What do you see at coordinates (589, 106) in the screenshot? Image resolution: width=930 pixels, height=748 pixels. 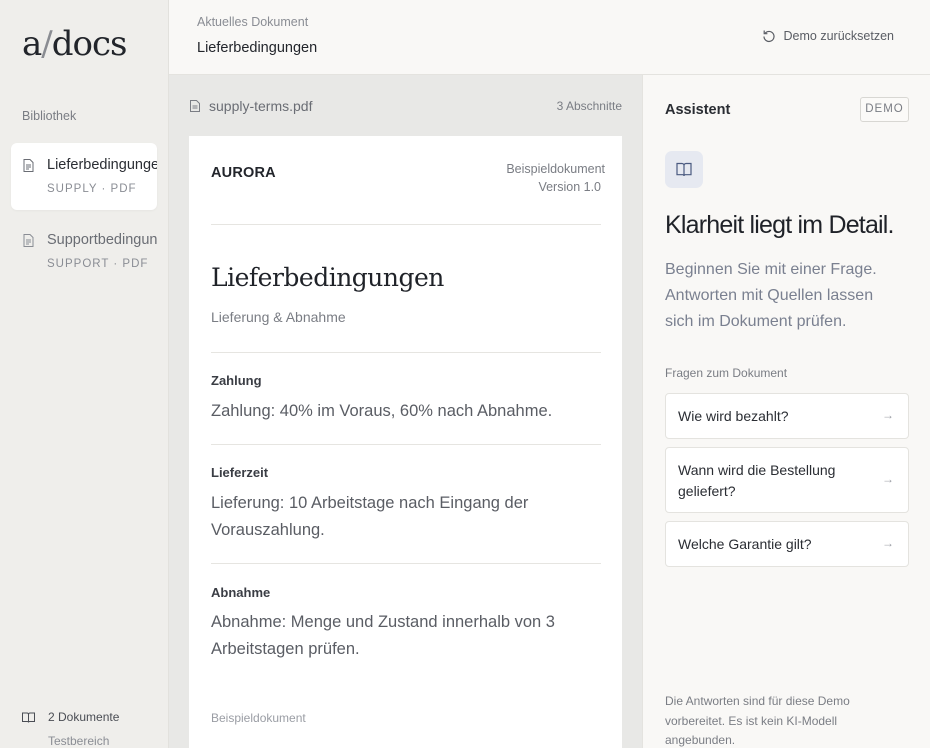 I see `sections-count: 3 Abschnitte` at bounding box center [589, 106].